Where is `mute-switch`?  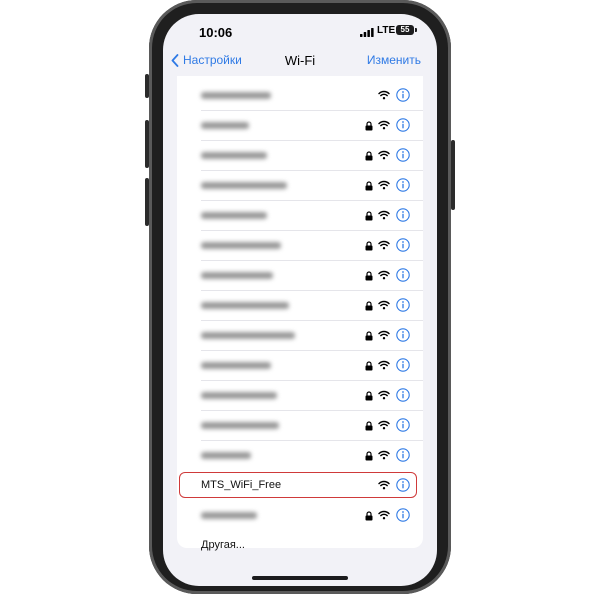
mute-switch is located at coordinates (147, 86).